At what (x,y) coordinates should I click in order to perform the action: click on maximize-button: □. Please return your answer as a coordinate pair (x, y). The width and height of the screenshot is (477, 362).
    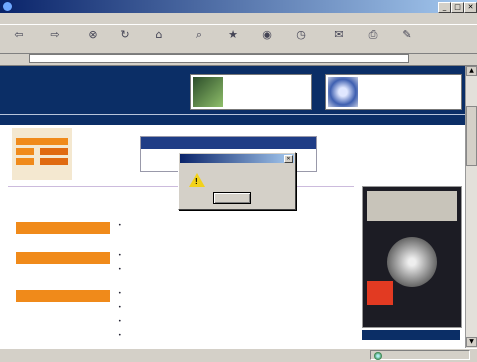
    Looking at the image, I should click on (457, 7).